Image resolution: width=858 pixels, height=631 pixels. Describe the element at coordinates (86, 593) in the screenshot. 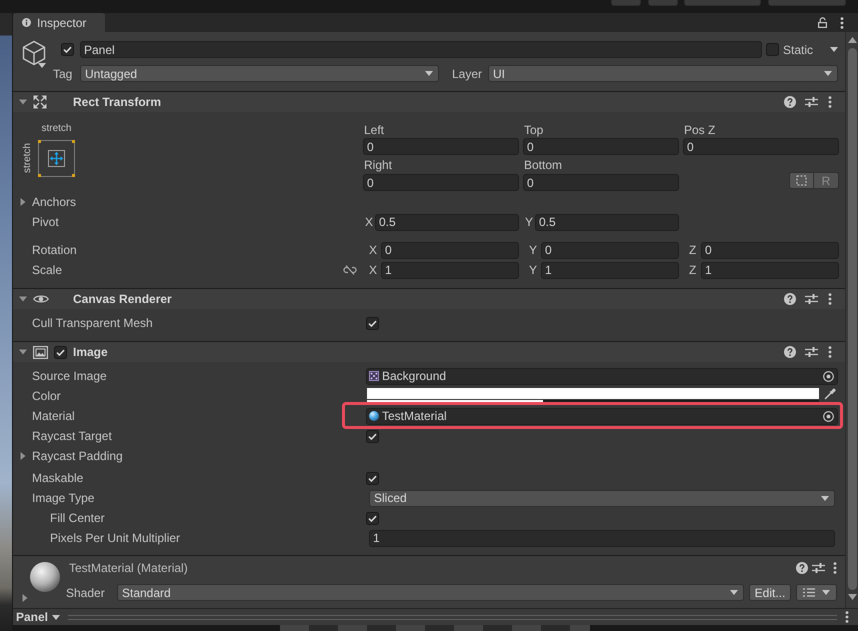

I see `shader-label: Shader` at that location.